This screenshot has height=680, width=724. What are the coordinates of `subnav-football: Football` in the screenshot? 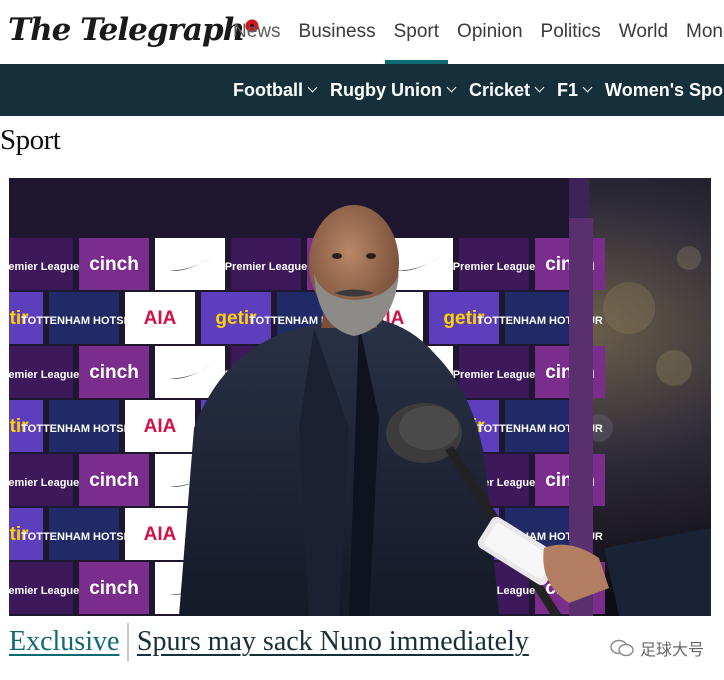 It's located at (274, 90).